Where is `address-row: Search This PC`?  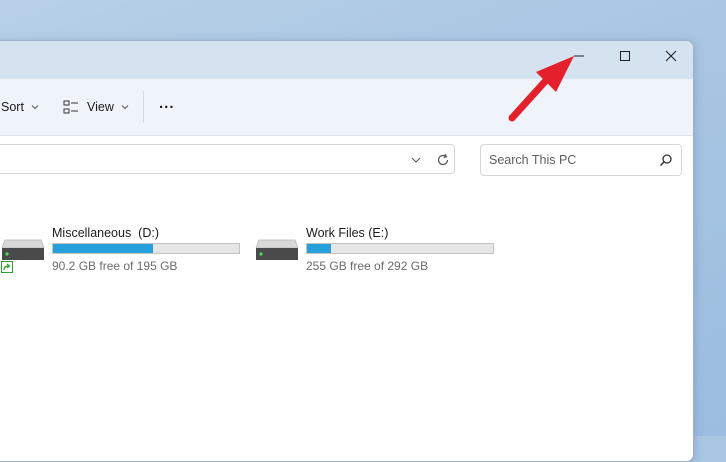 address-row: Search This PC is located at coordinates (346, 159).